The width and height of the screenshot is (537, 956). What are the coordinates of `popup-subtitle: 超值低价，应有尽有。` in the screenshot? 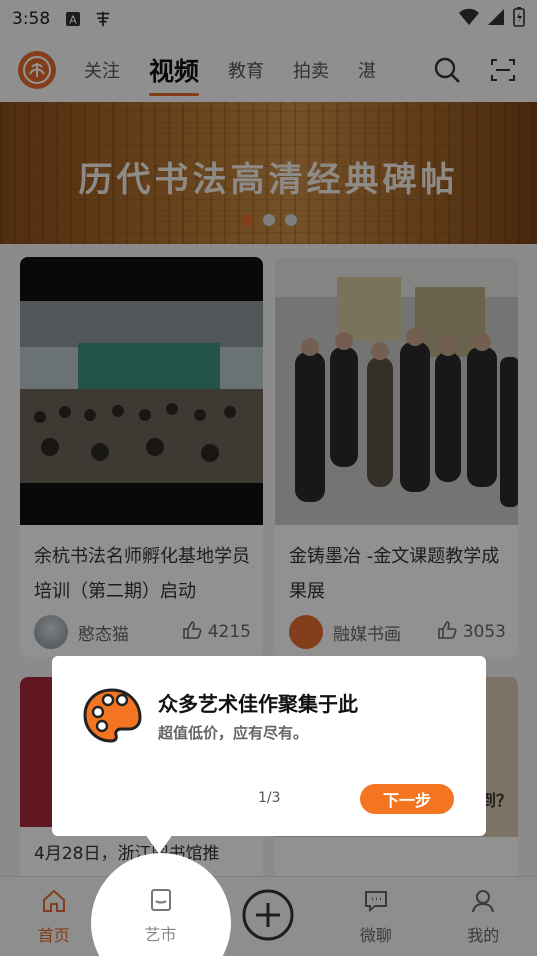 It's located at (233, 733).